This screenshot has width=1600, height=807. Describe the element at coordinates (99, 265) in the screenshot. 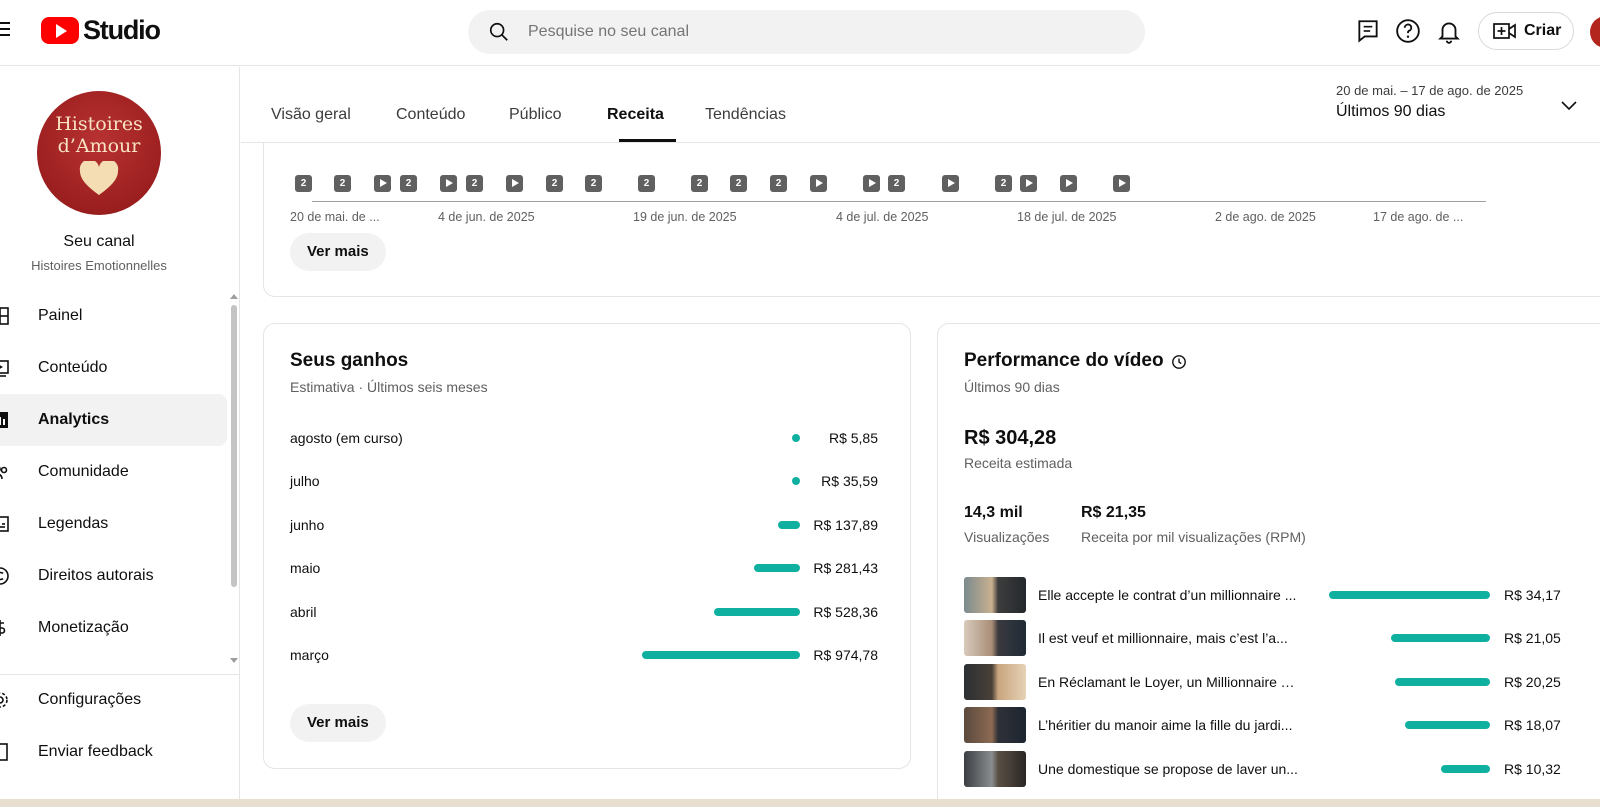

I see `channel-name: Histoires Emotionnelles` at that location.